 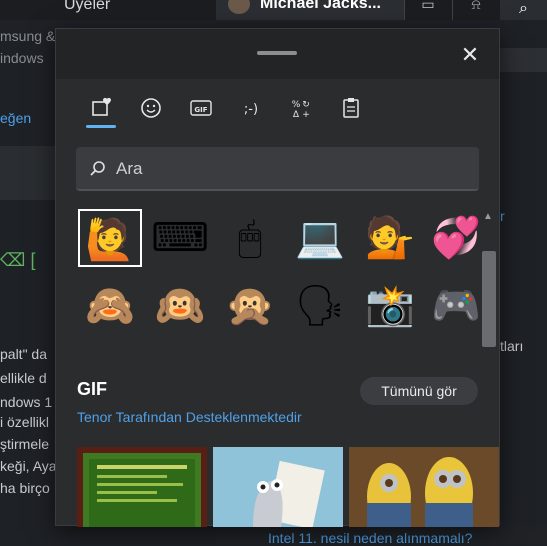 I want to click on side-text: indows, so click(x=22, y=58).